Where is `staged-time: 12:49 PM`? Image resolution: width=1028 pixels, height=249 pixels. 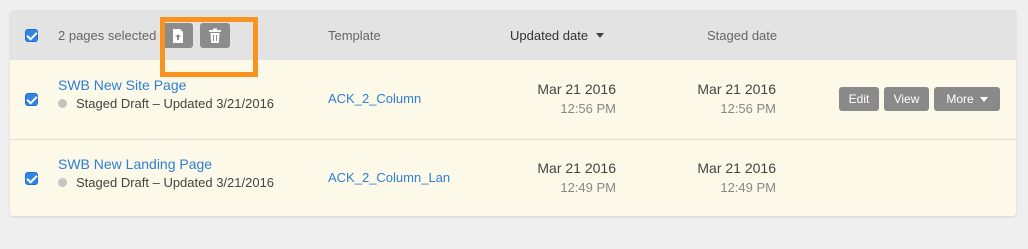 staged-time: 12:49 PM is located at coordinates (748, 187).